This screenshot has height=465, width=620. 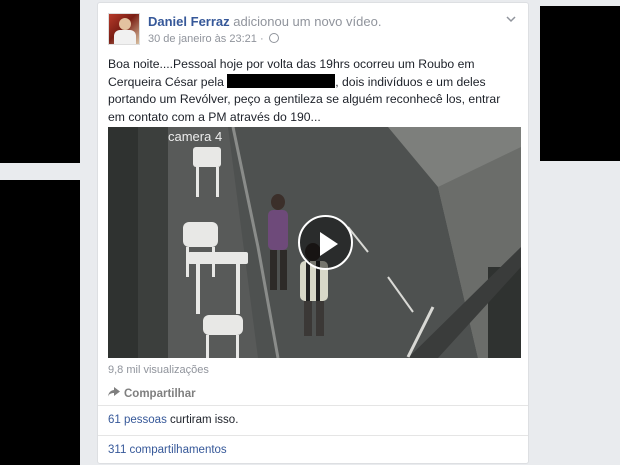 I want to click on author-line: Daniel Ferraz adicionou um novo vídeo., so click(x=264, y=22).